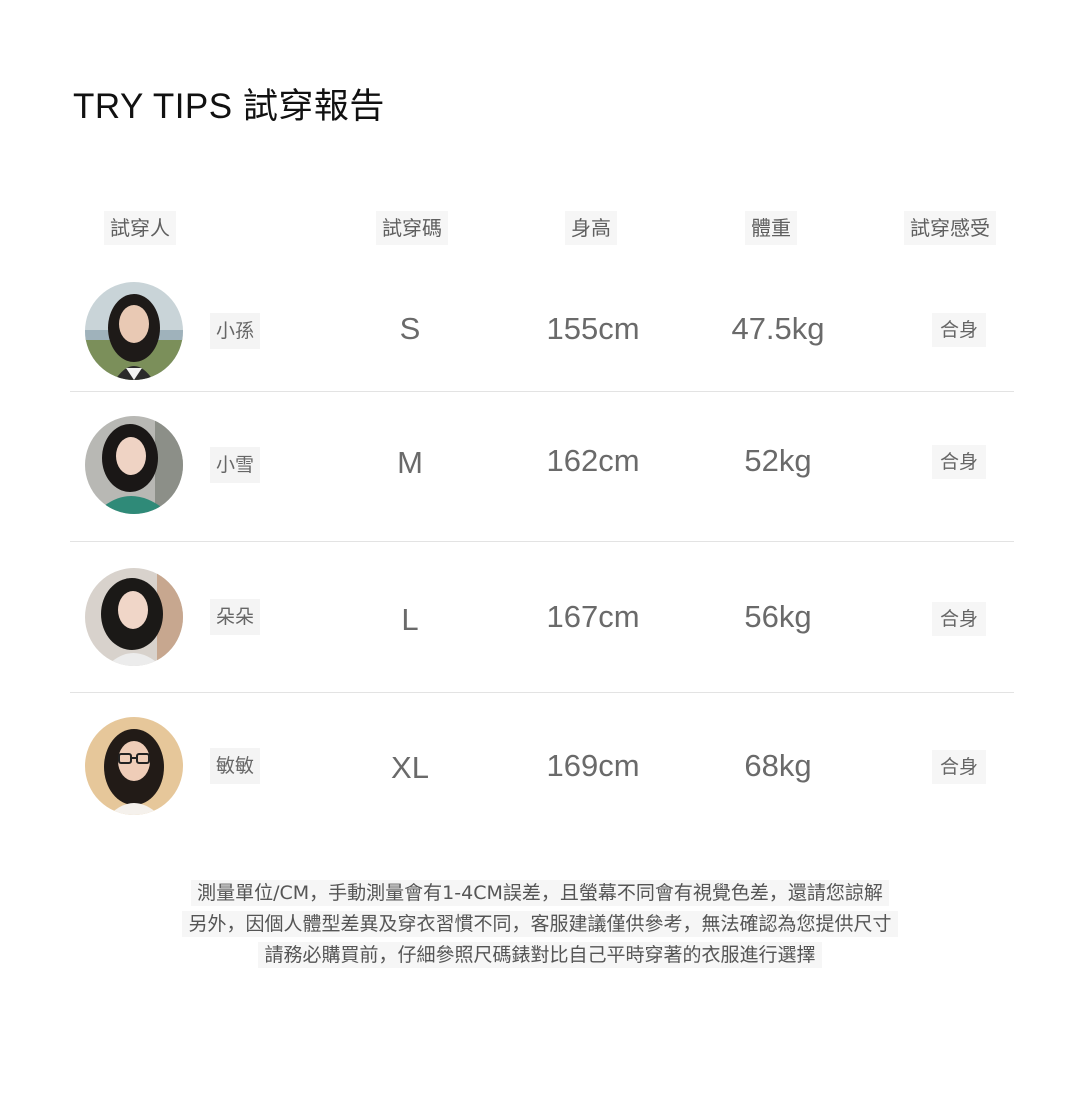  I want to click on header-height: 身高, so click(591, 228).